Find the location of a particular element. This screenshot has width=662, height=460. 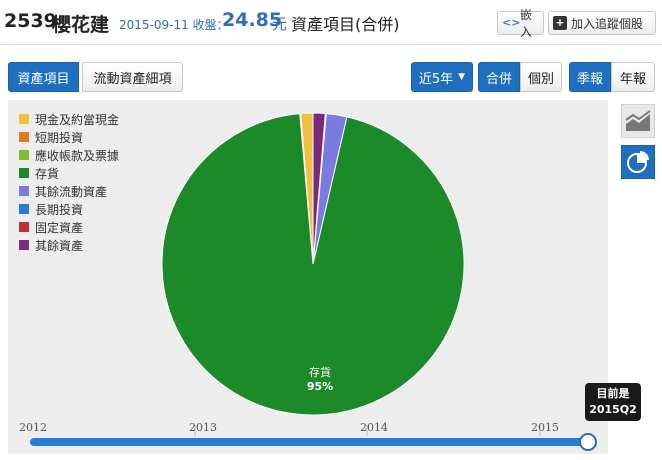

individual-label: 個別 is located at coordinates (540, 79).